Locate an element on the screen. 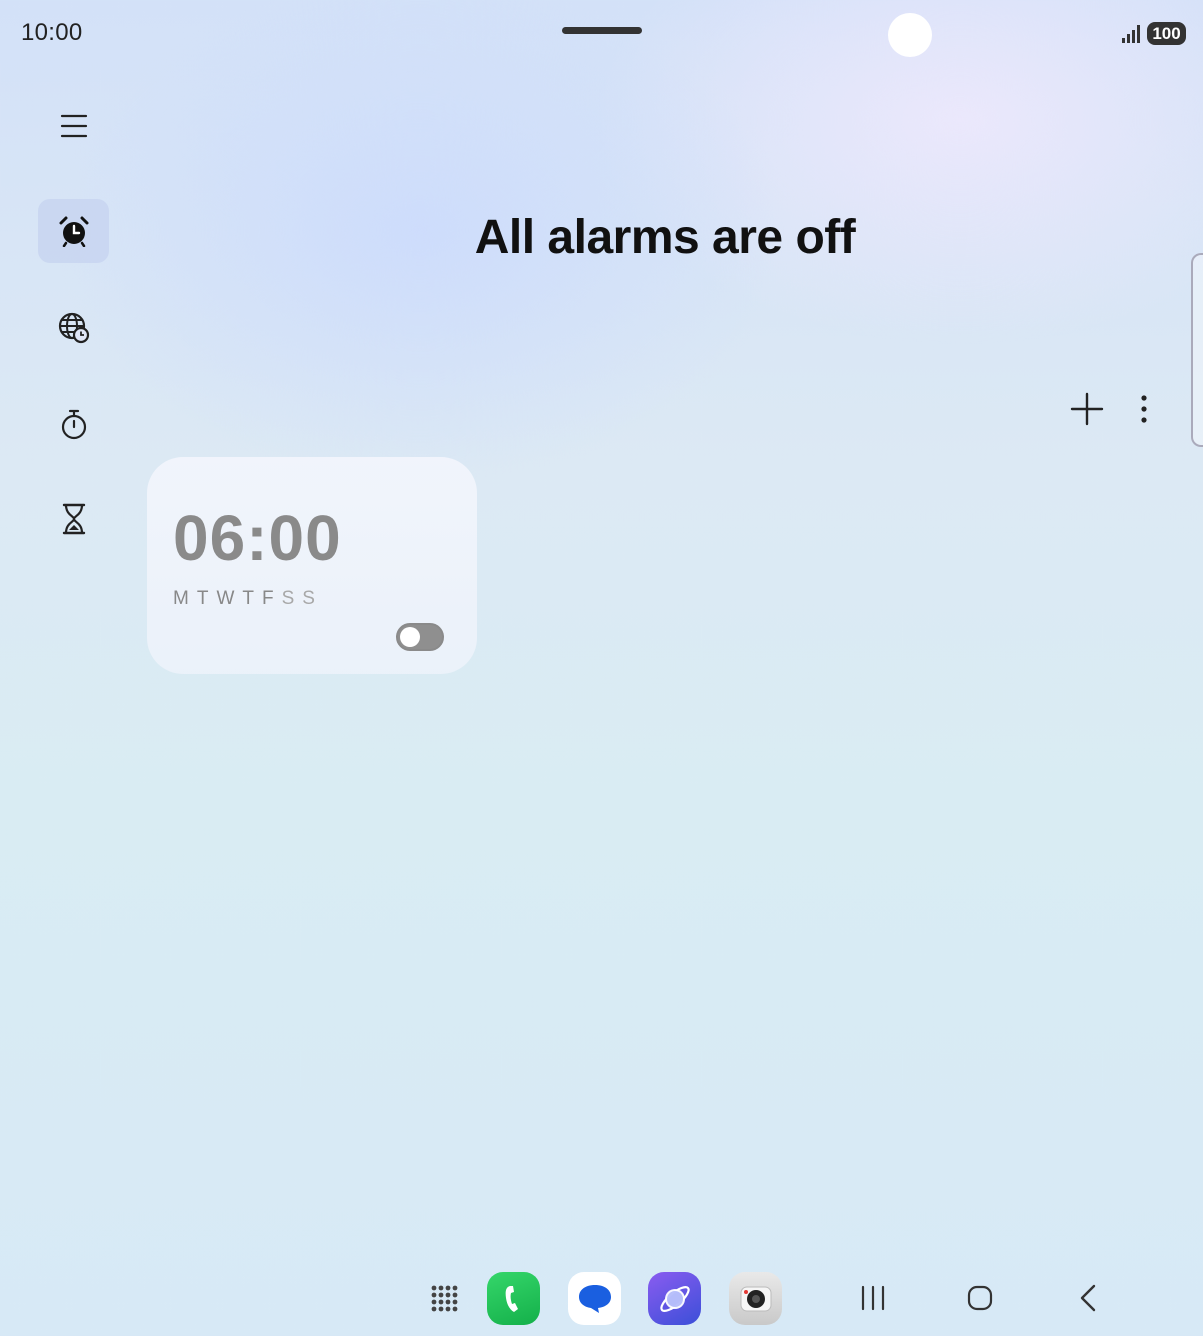  menu-button is located at coordinates (73, 126).